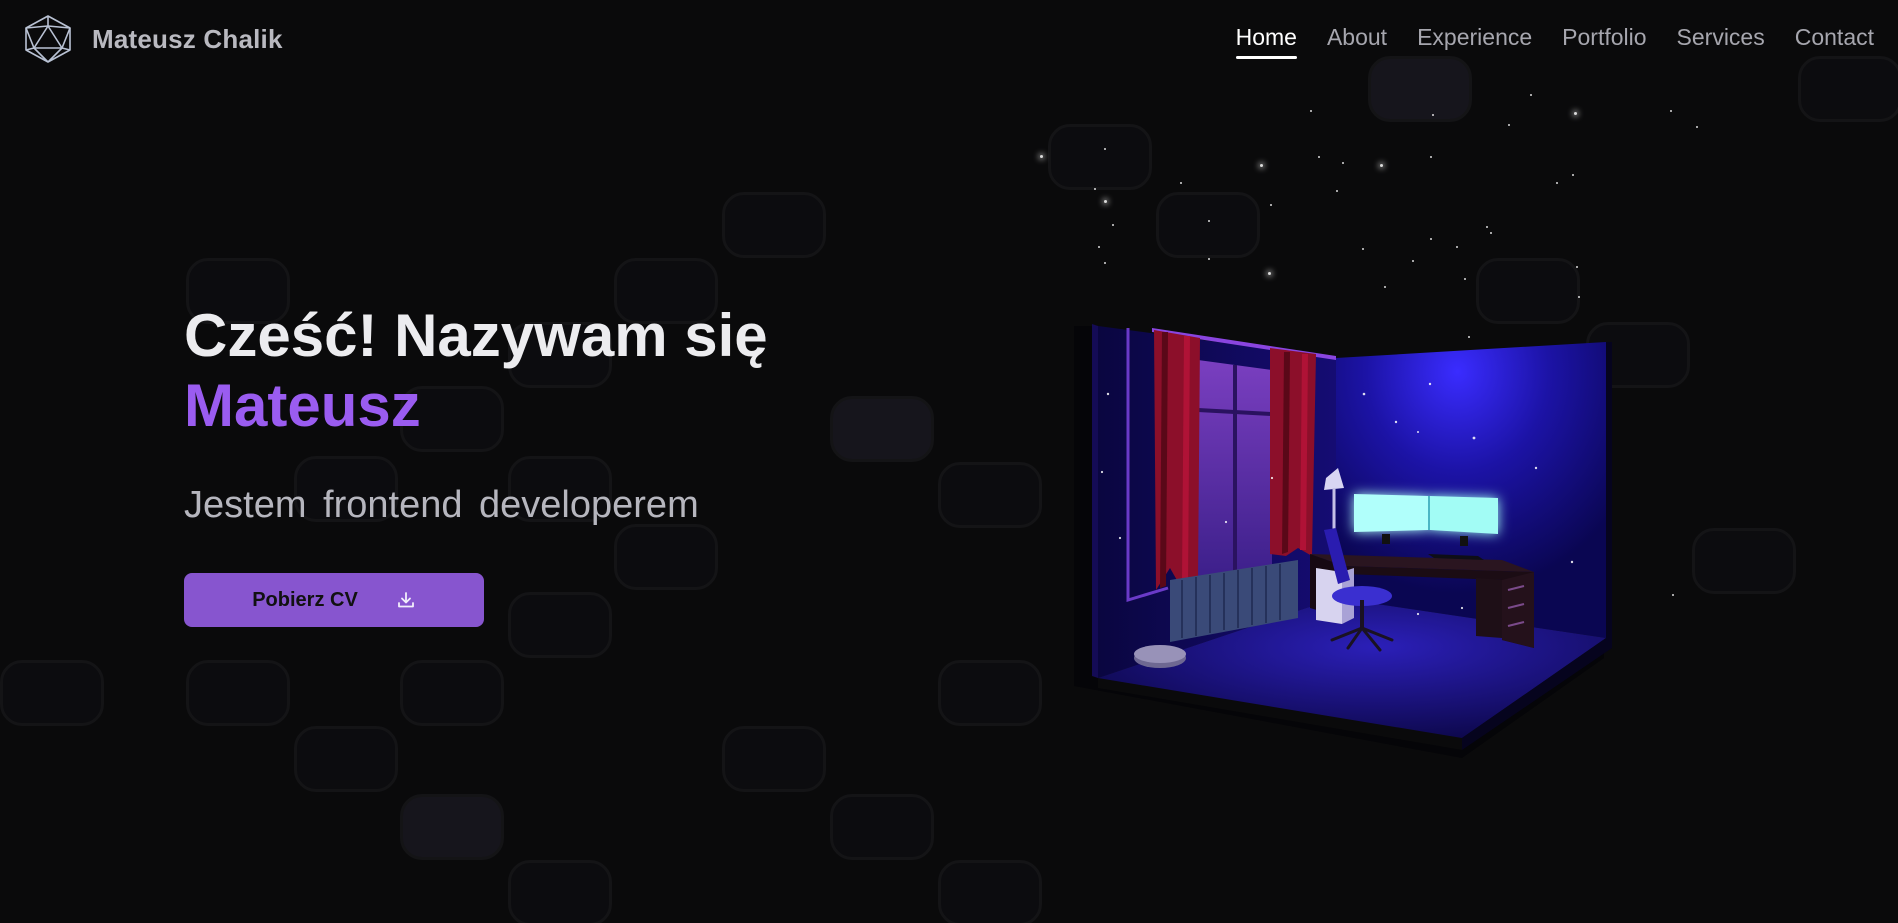 Image resolution: width=1898 pixels, height=923 pixels. I want to click on nav-item-portfolio: Portfolio, so click(1604, 41).